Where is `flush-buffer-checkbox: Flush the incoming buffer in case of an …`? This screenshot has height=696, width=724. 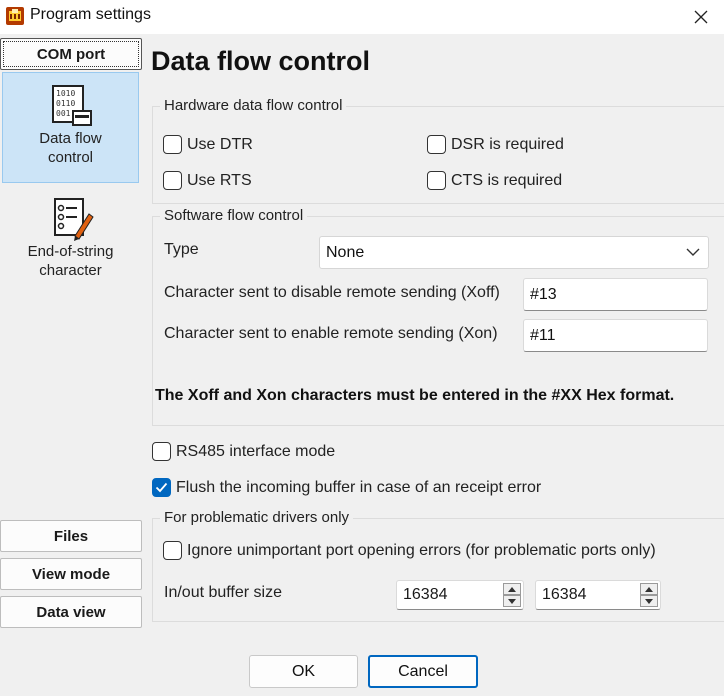
flush-buffer-checkbox: Flush the incoming buffer in case of an … is located at coordinates (346, 487).